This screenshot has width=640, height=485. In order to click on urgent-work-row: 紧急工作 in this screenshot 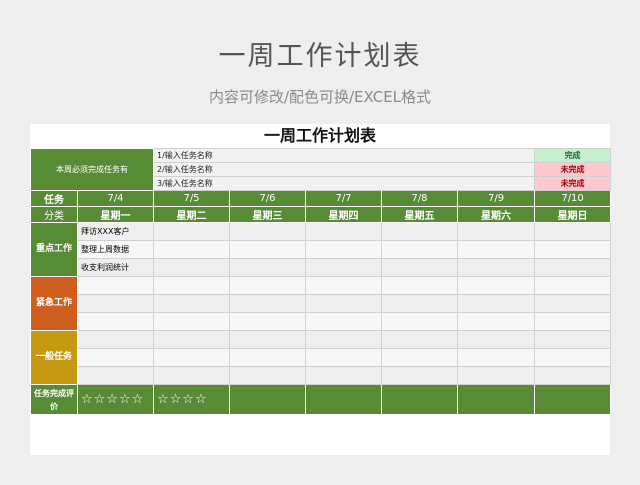, I will do `click(321, 303)`.